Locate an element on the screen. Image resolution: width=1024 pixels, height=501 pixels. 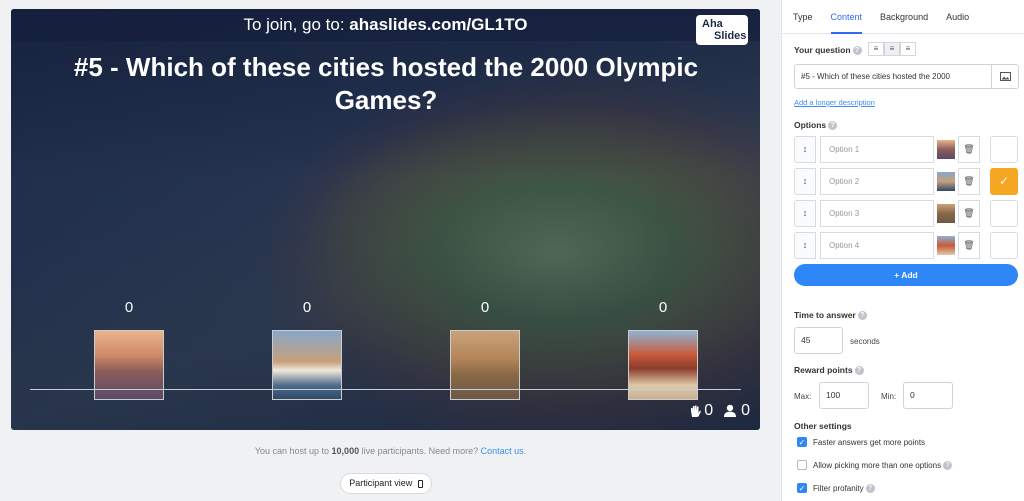
option-row: ↕ Option 2 🗑 ✓ is located at coordinates (906, 181).